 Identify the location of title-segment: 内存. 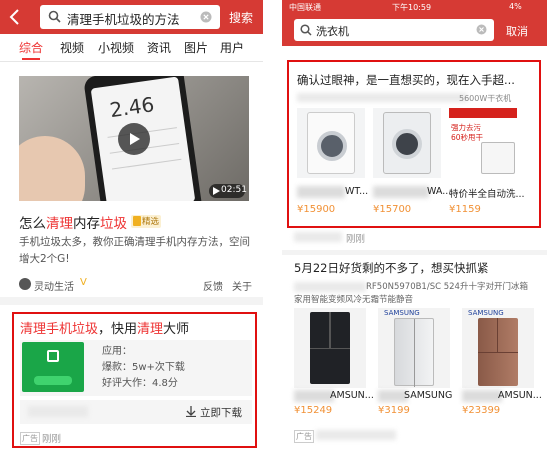
(86, 224).